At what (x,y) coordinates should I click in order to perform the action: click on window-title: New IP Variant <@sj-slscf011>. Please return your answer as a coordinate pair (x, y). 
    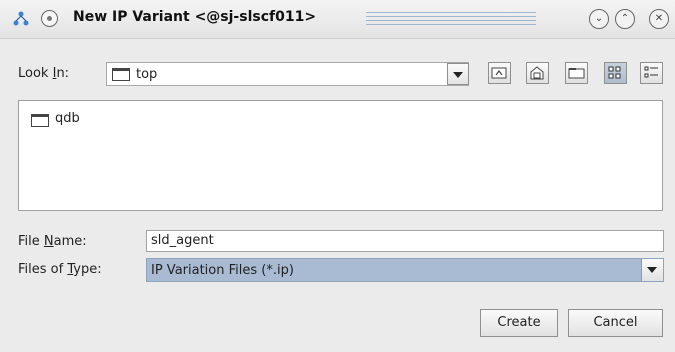
    Looking at the image, I should click on (195, 17).